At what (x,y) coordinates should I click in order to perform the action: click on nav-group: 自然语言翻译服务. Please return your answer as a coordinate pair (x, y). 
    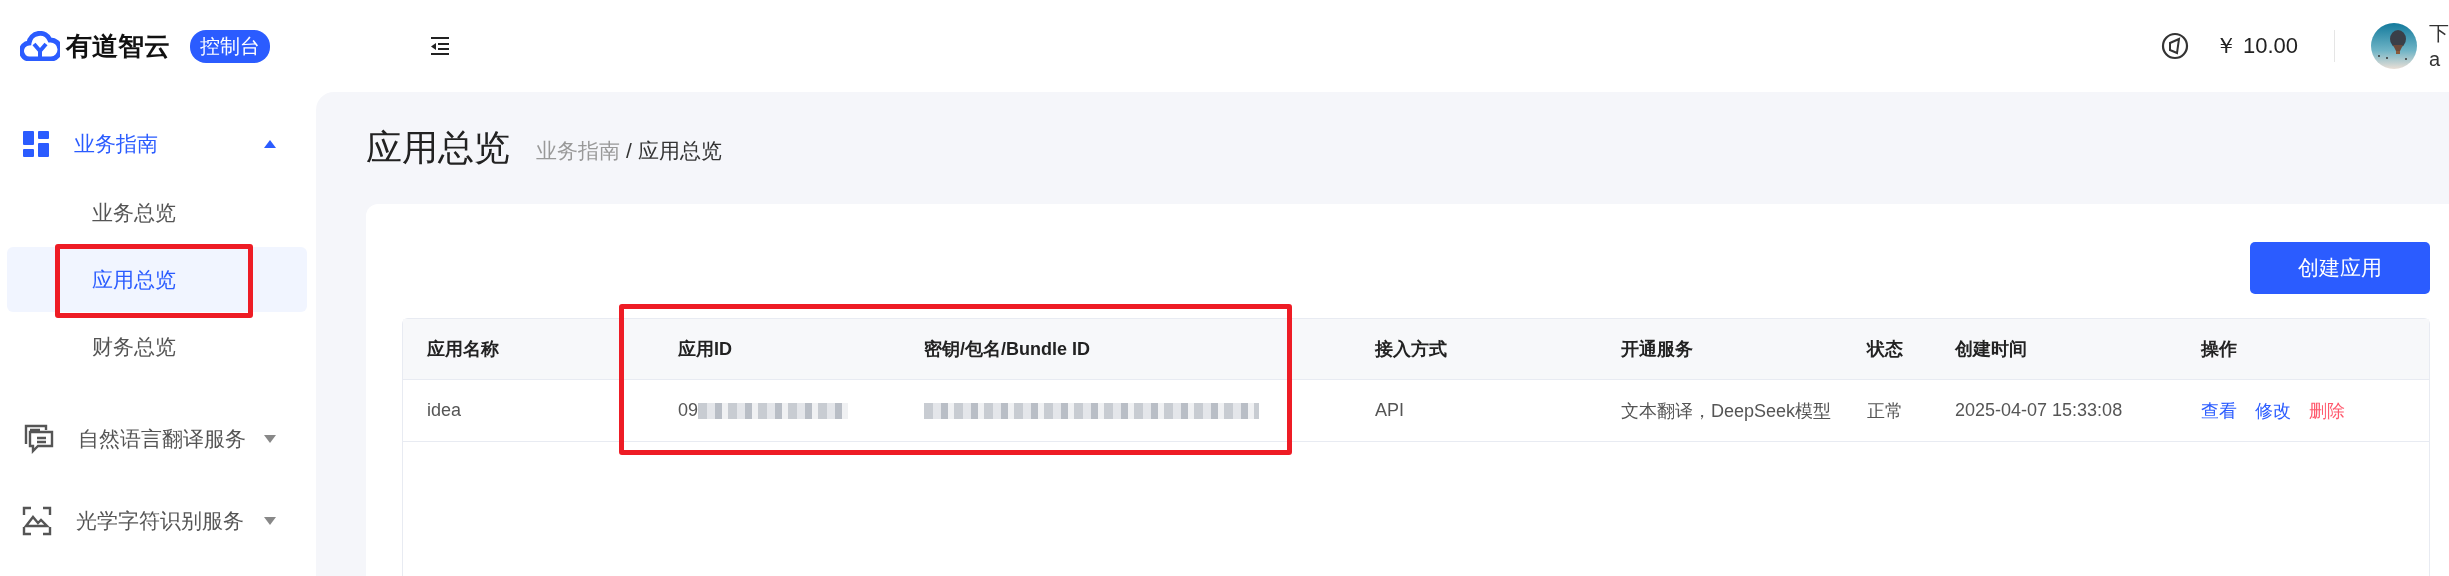
    Looking at the image, I should click on (158, 439).